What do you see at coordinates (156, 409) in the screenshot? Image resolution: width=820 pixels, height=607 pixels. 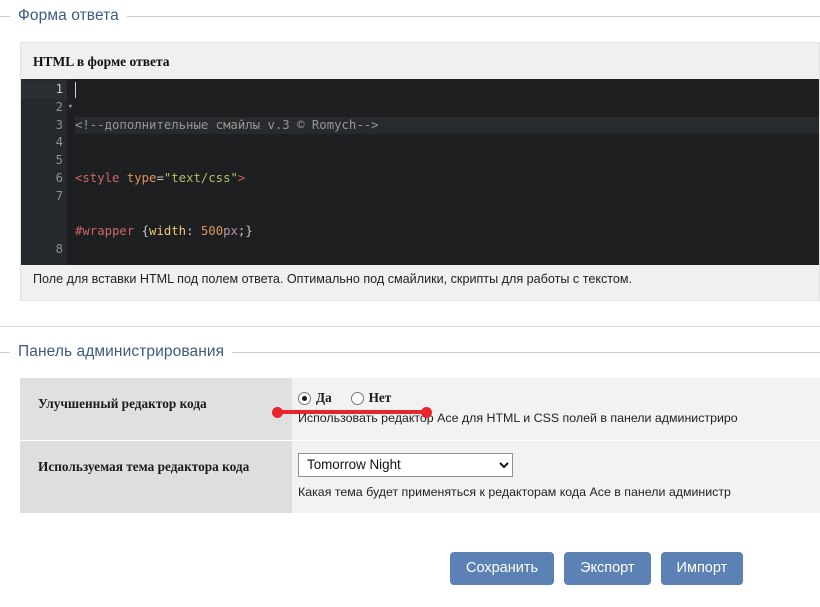 I see `settings-row-label: Улучшенный редактор кода` at bounding box center [156, 409].